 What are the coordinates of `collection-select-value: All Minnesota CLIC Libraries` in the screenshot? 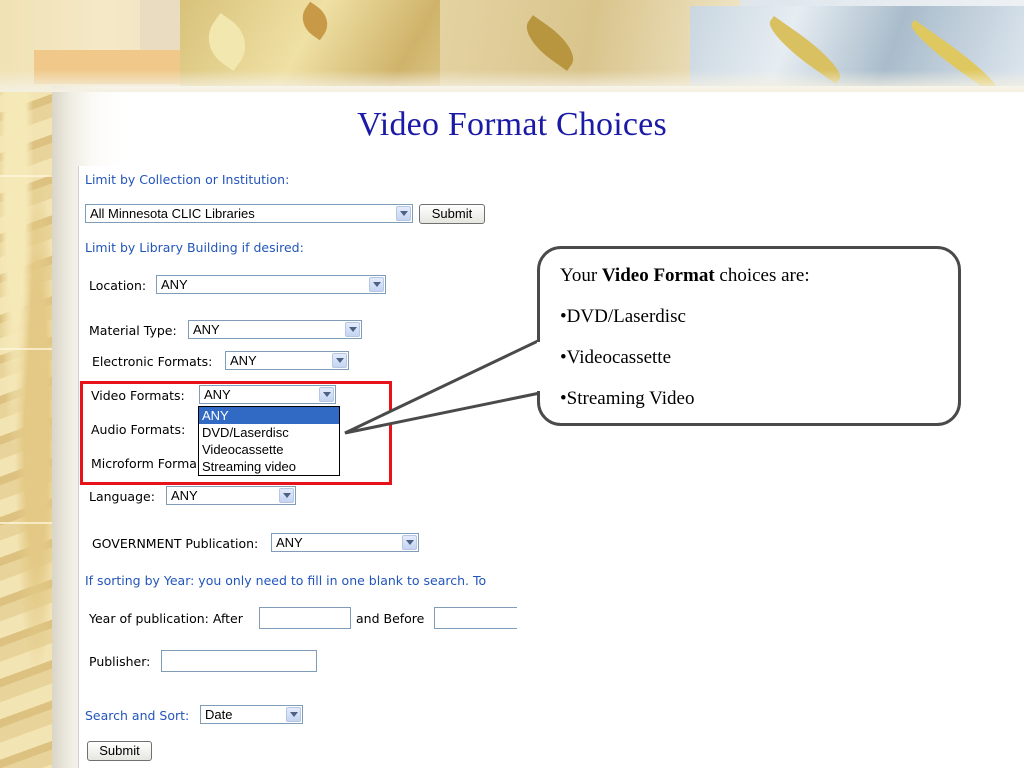 It's located at (172, 213).